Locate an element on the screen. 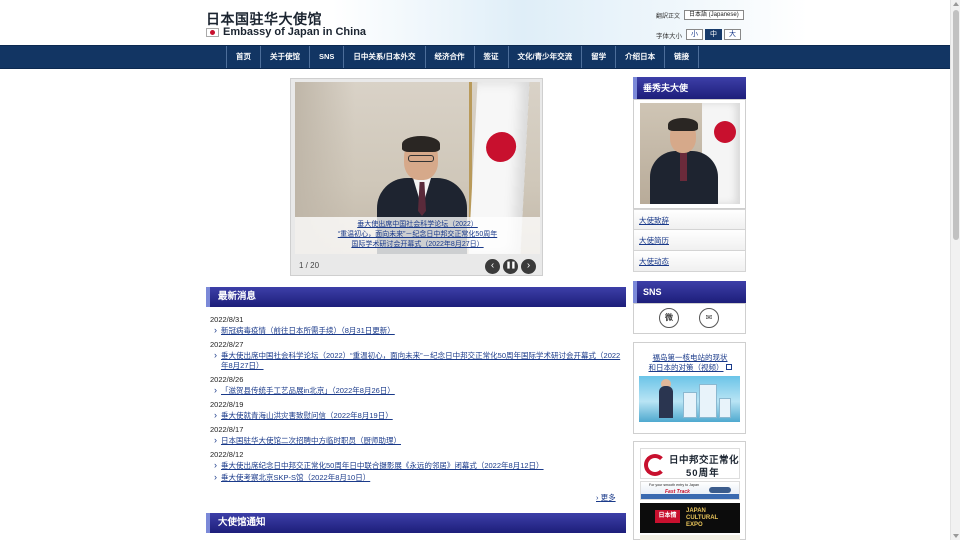 This screenshot has width=960, height=540. news-item: 日本国驻华大使馆二次招聘中方临时职员（厨师助理） is located at coordinates (420, 440).